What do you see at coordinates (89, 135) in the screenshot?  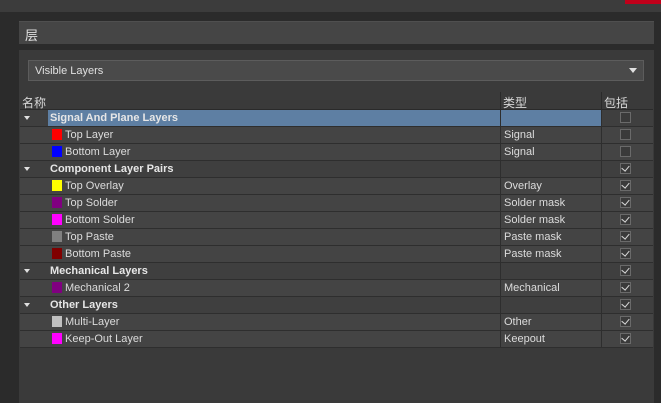 I see `layer-name: Top Layer` at bounding box center [89, 135].